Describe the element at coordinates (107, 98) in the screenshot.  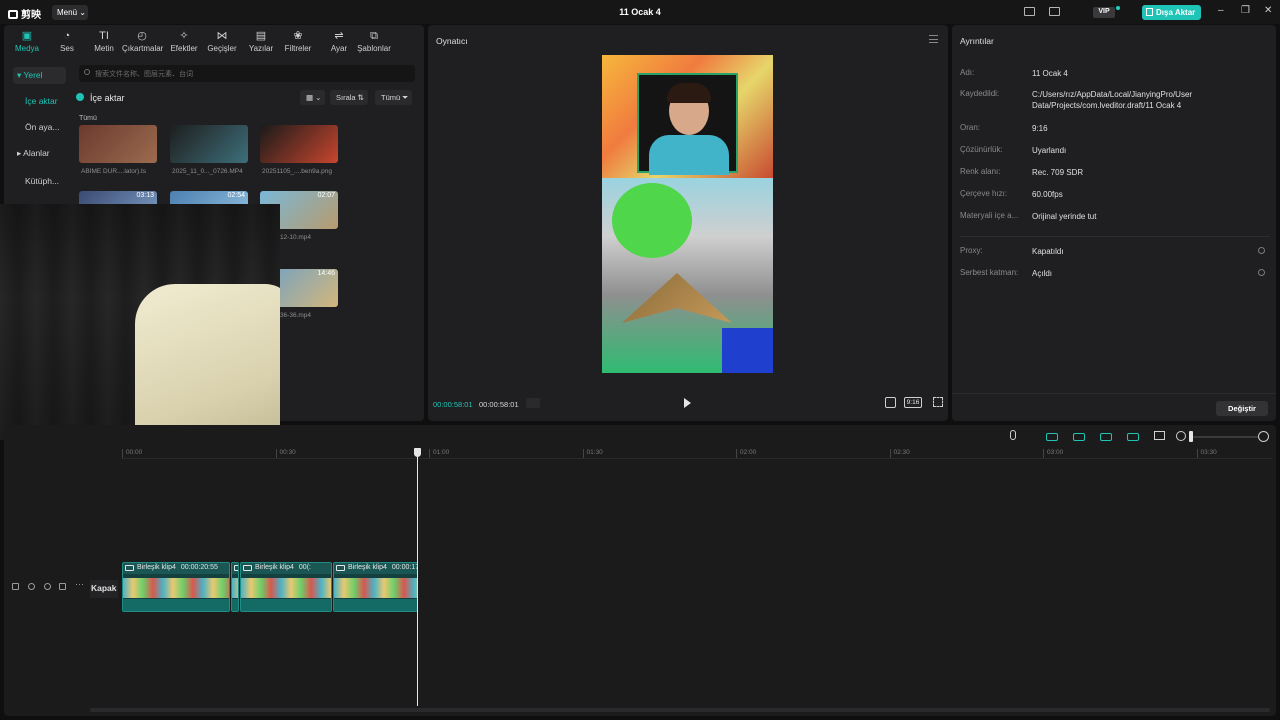
I see `import-label: İçe aktar` at that location.